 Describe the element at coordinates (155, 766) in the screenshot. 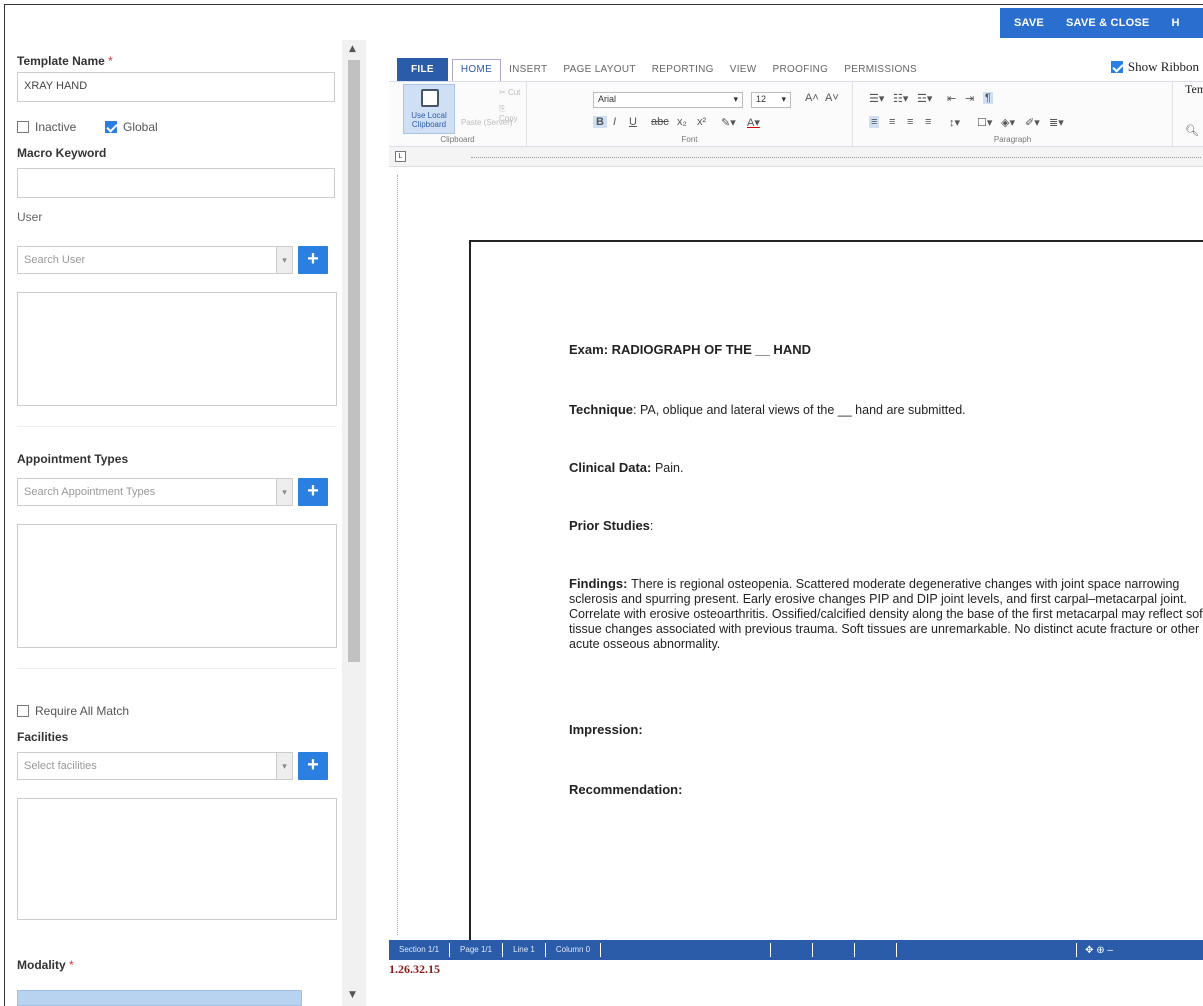

I see `select-facilities-select: Select facilities ▾` at that location.